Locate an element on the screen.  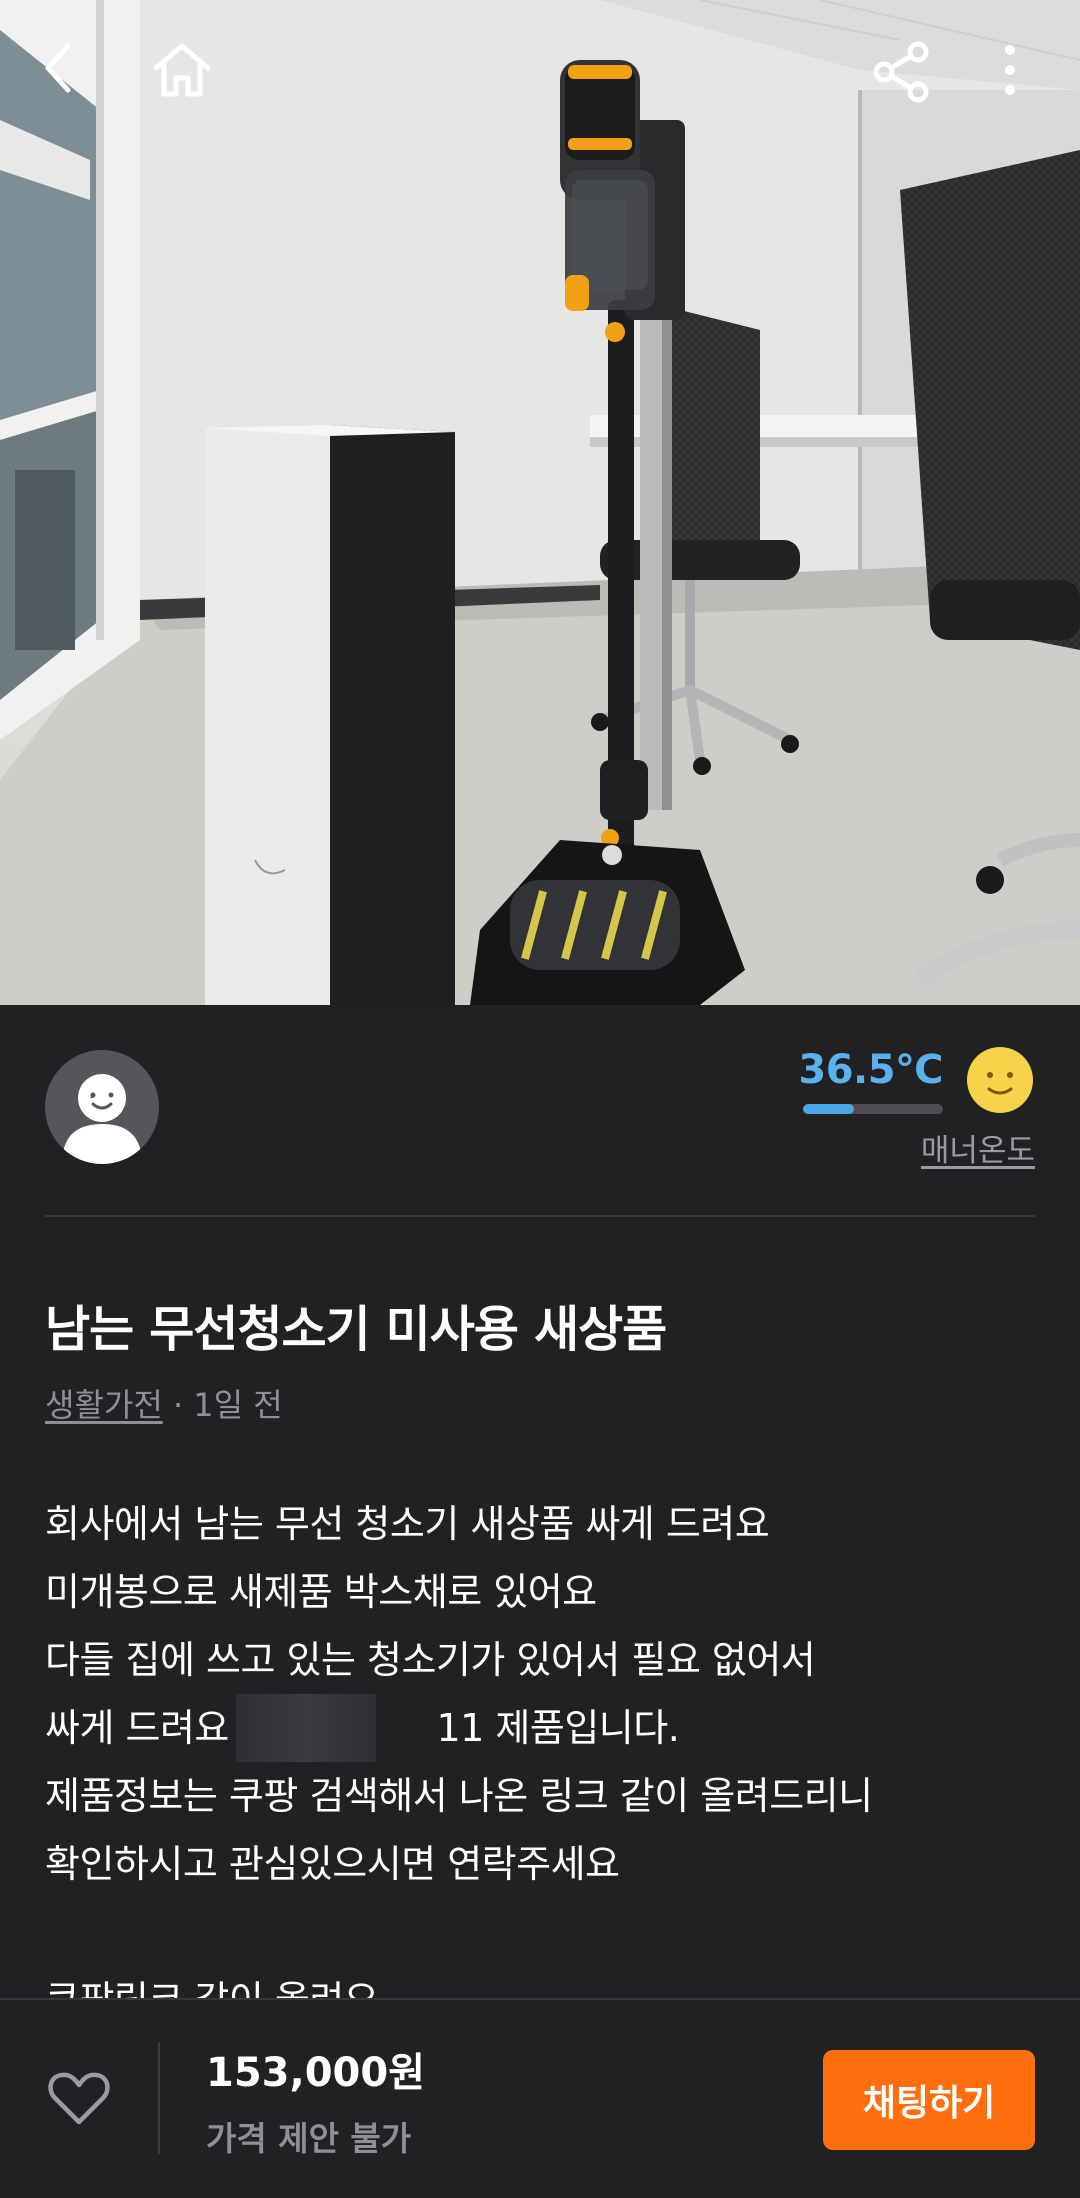
manner-temperature-fill is located at coordinates (829, 1109).